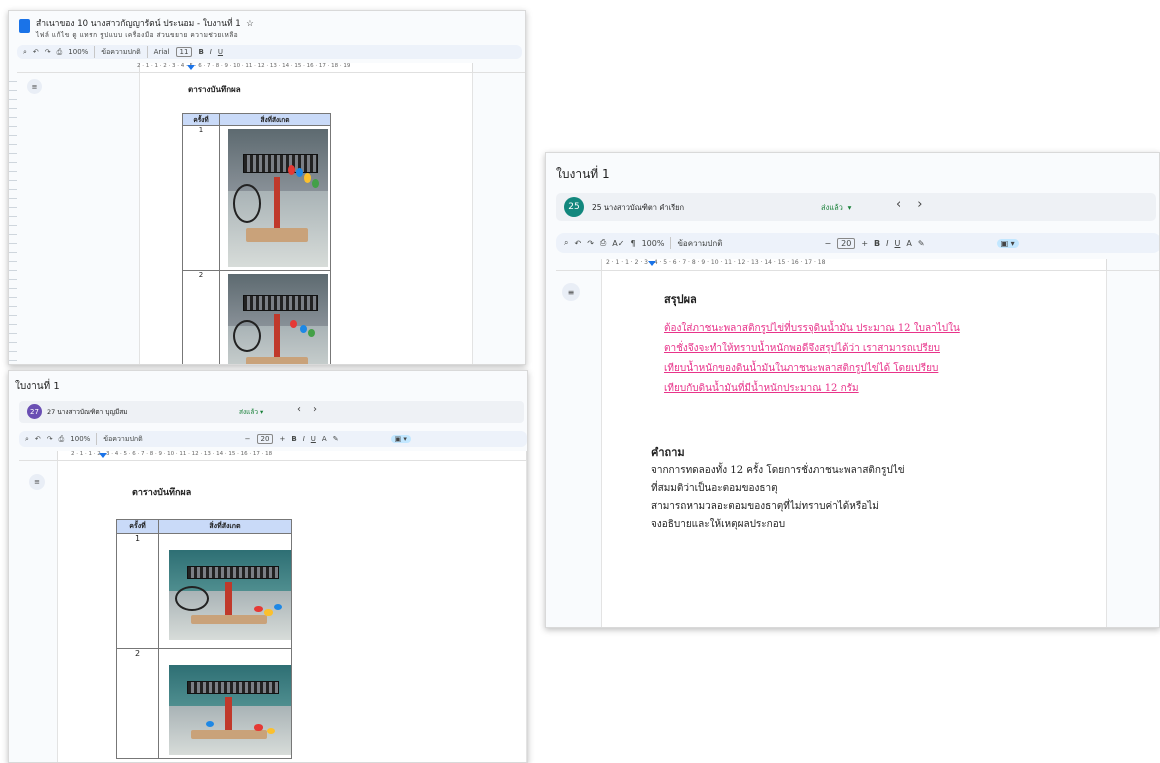  Describe the element at coordinates (248, 24) in the screenshot. I see `star-icon: ☆` at that location.